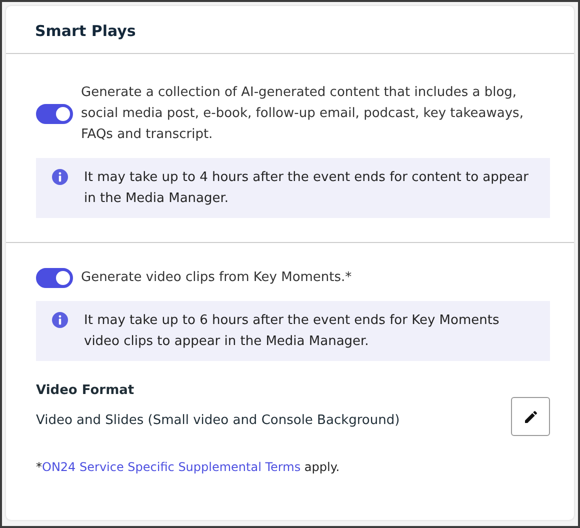  What do you see at coordinates (218, 421) in the screenshot?
I see `format-value: Video and Slides (Small video and Console Background)` at bounding box center [218, 421].